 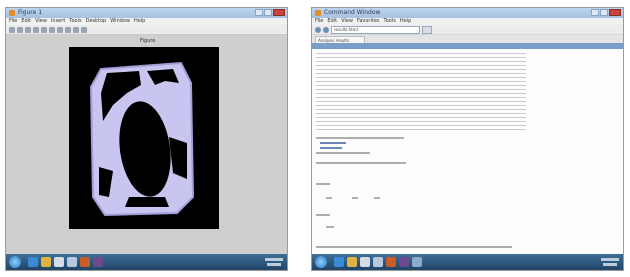 I want to click on segmented-image, so click(x=142, y=139).